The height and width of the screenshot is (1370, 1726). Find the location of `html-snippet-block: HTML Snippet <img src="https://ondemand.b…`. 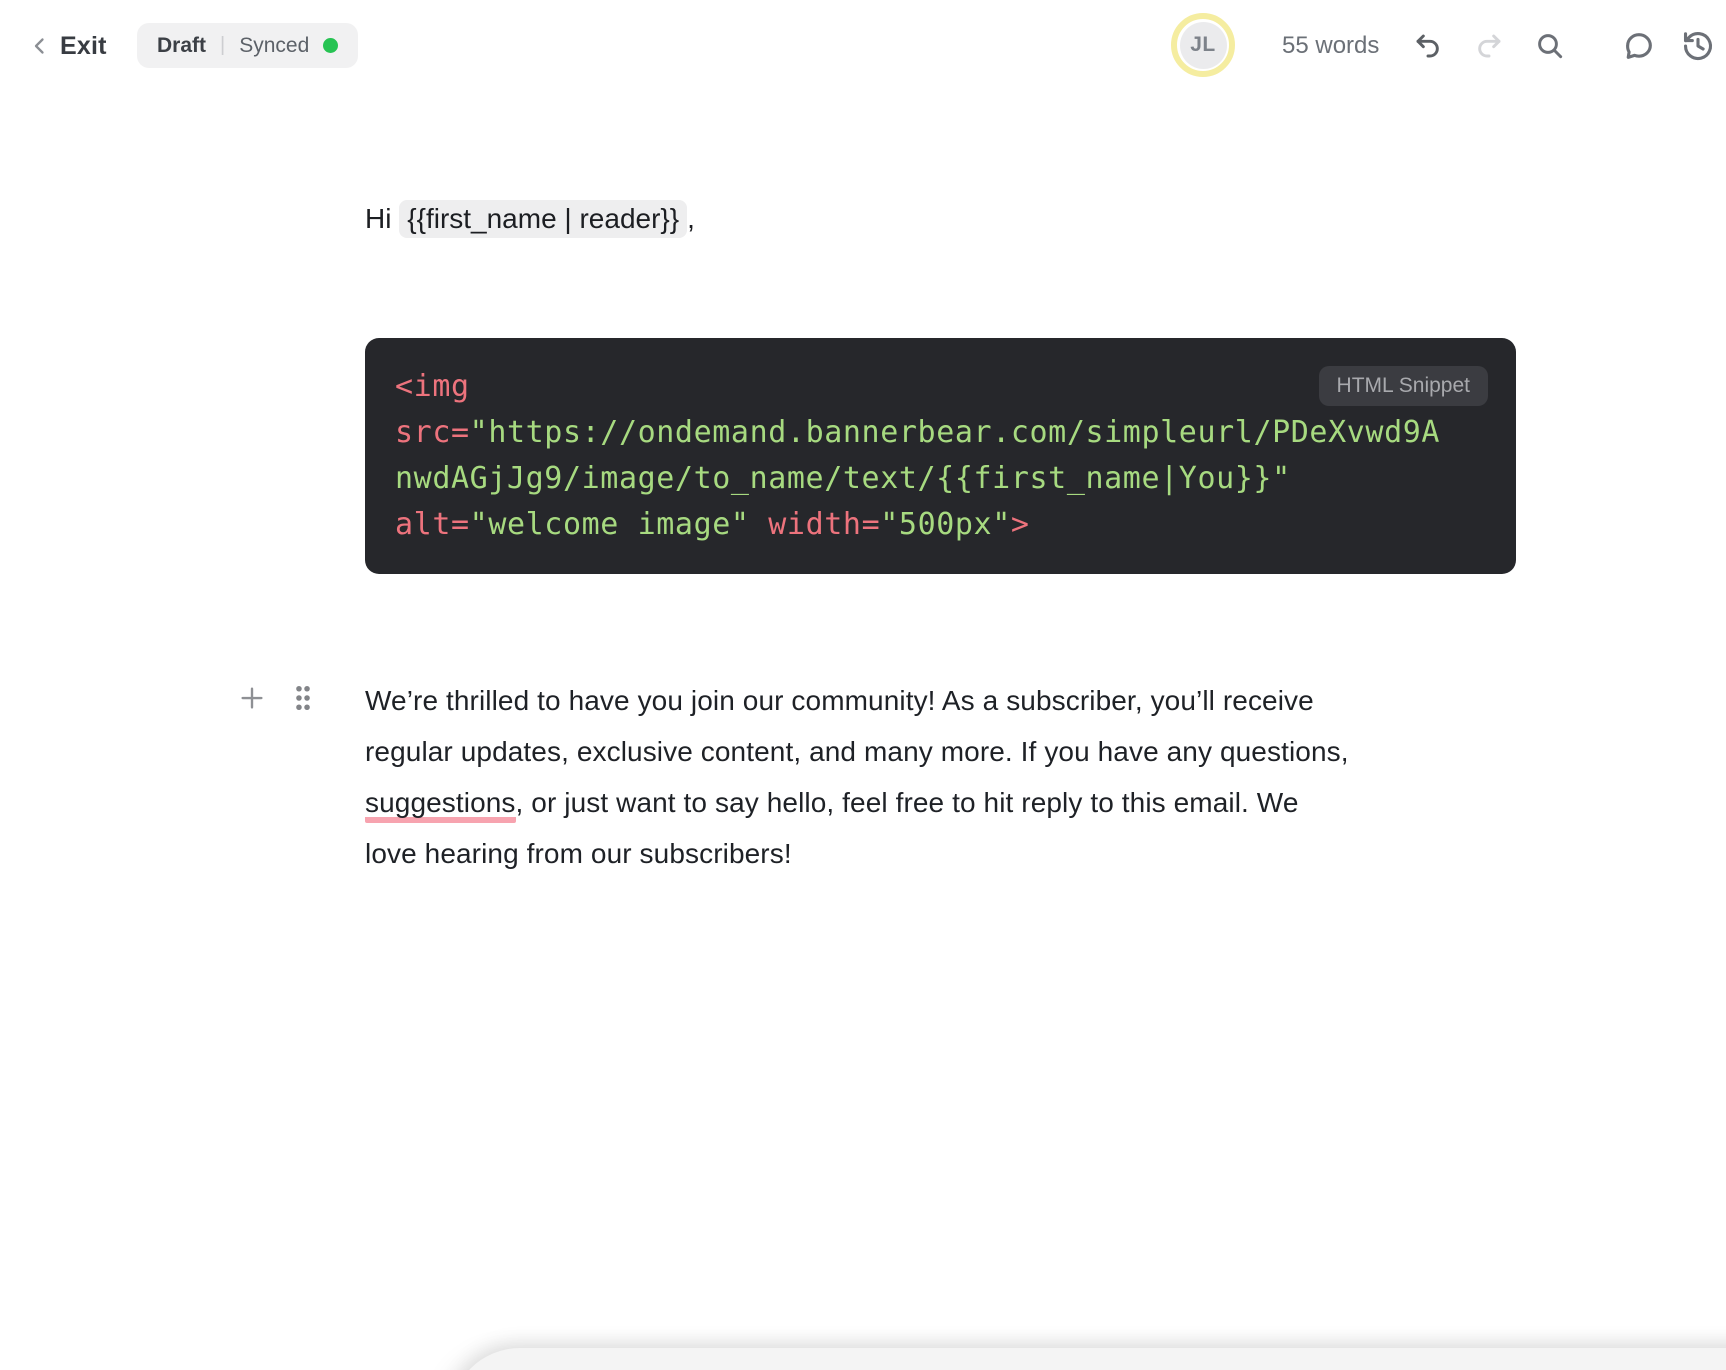

html-snippet-block: HTML Snippet <img src="https://ondemand.b… is located at coordinates (940, 456).